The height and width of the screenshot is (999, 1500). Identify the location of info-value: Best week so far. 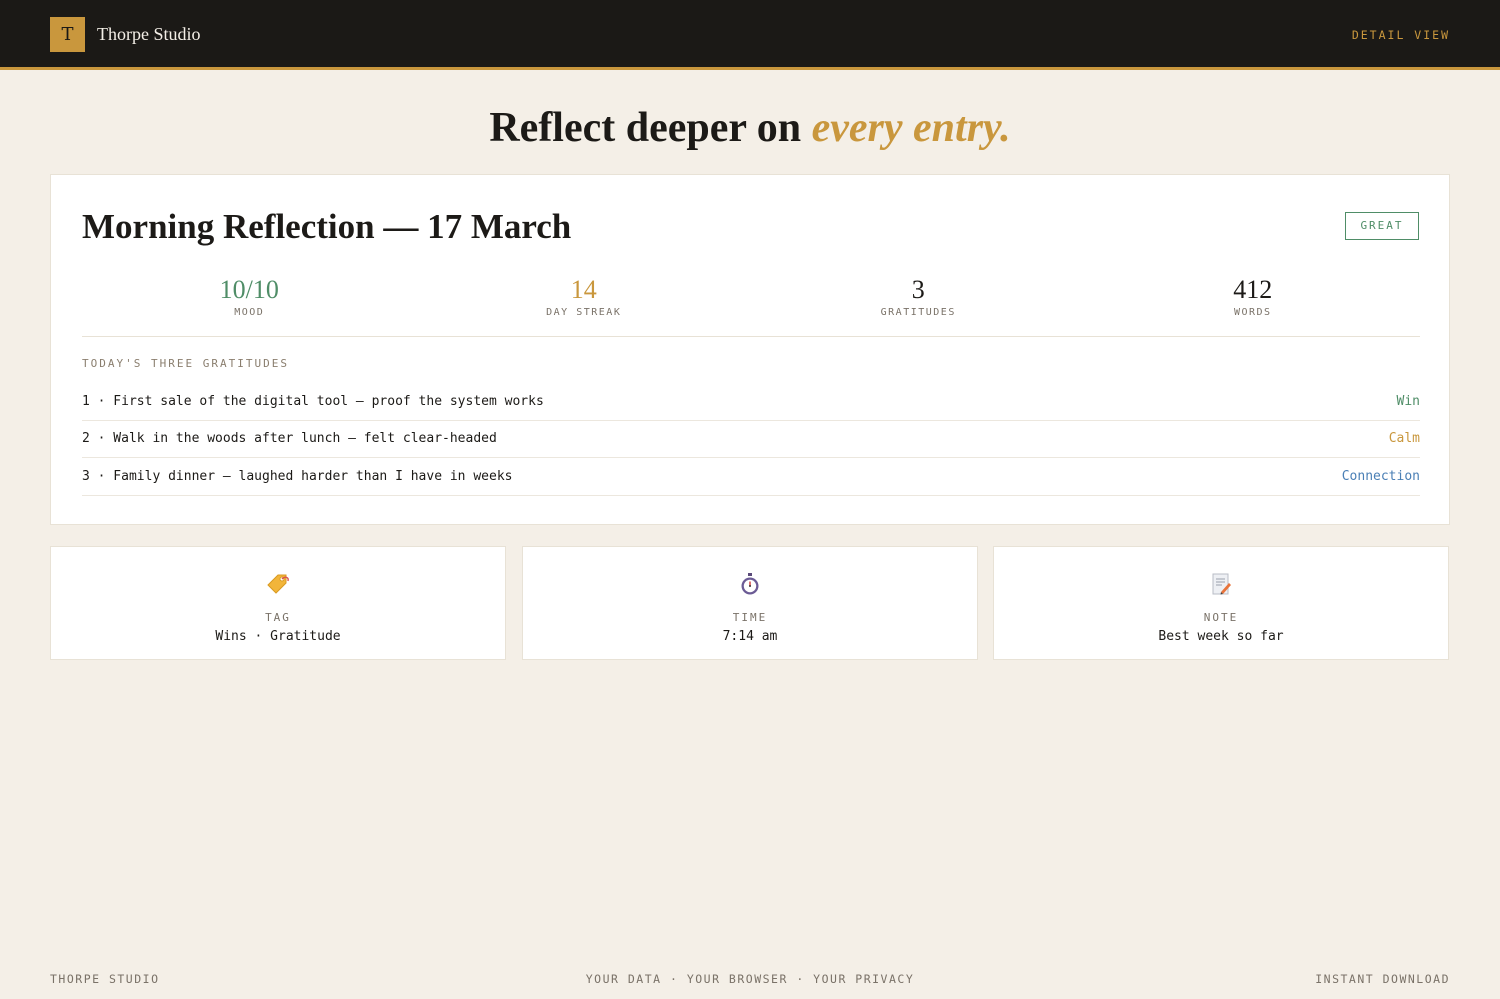
(1221, 636).